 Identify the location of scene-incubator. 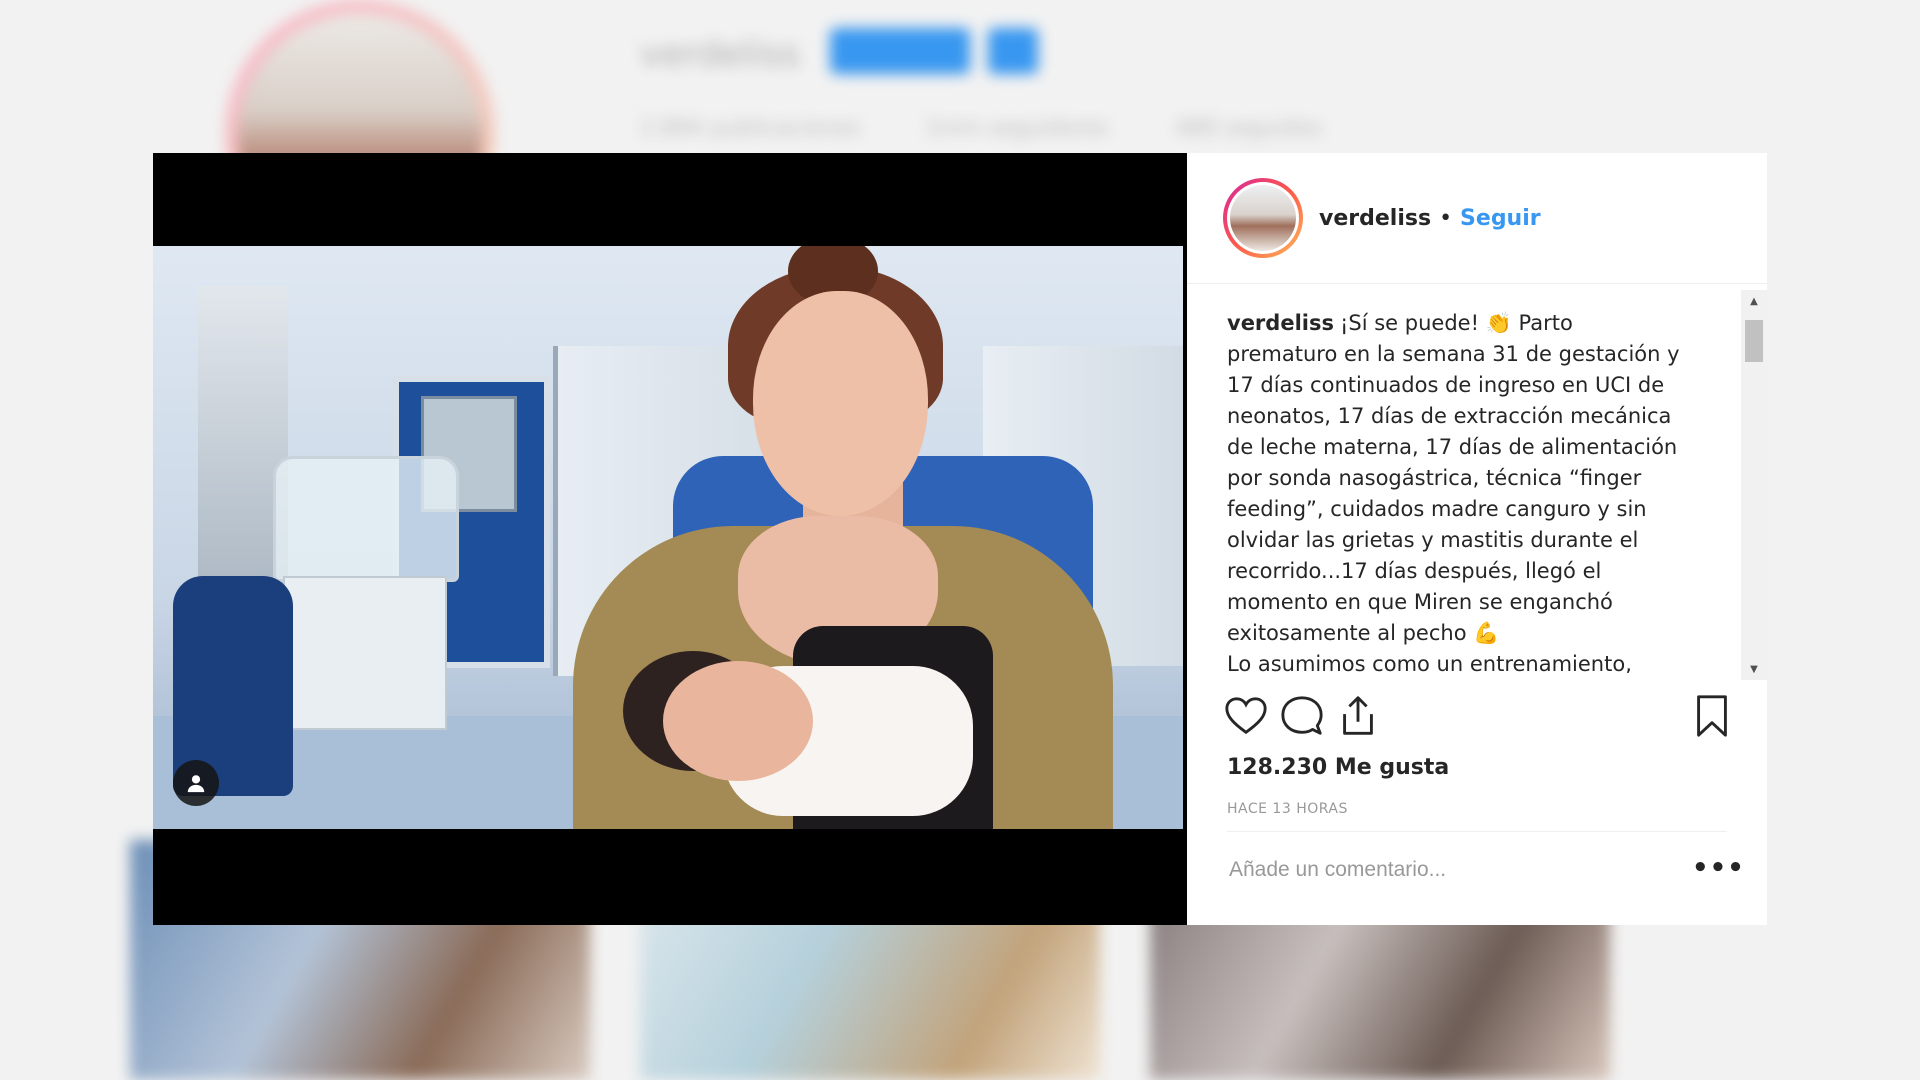
(366, 519).